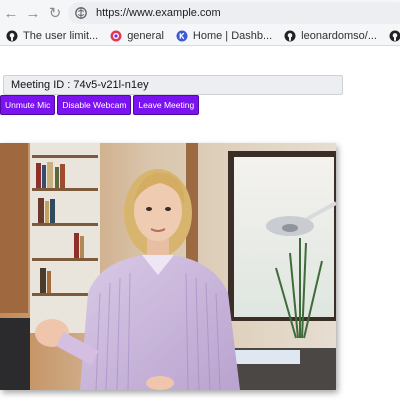 The image size is (400, 400). What do you see at coordinates (145, 35) in the screenshot?
I see `bookmark-label: general` at bounding box center [145, 35].